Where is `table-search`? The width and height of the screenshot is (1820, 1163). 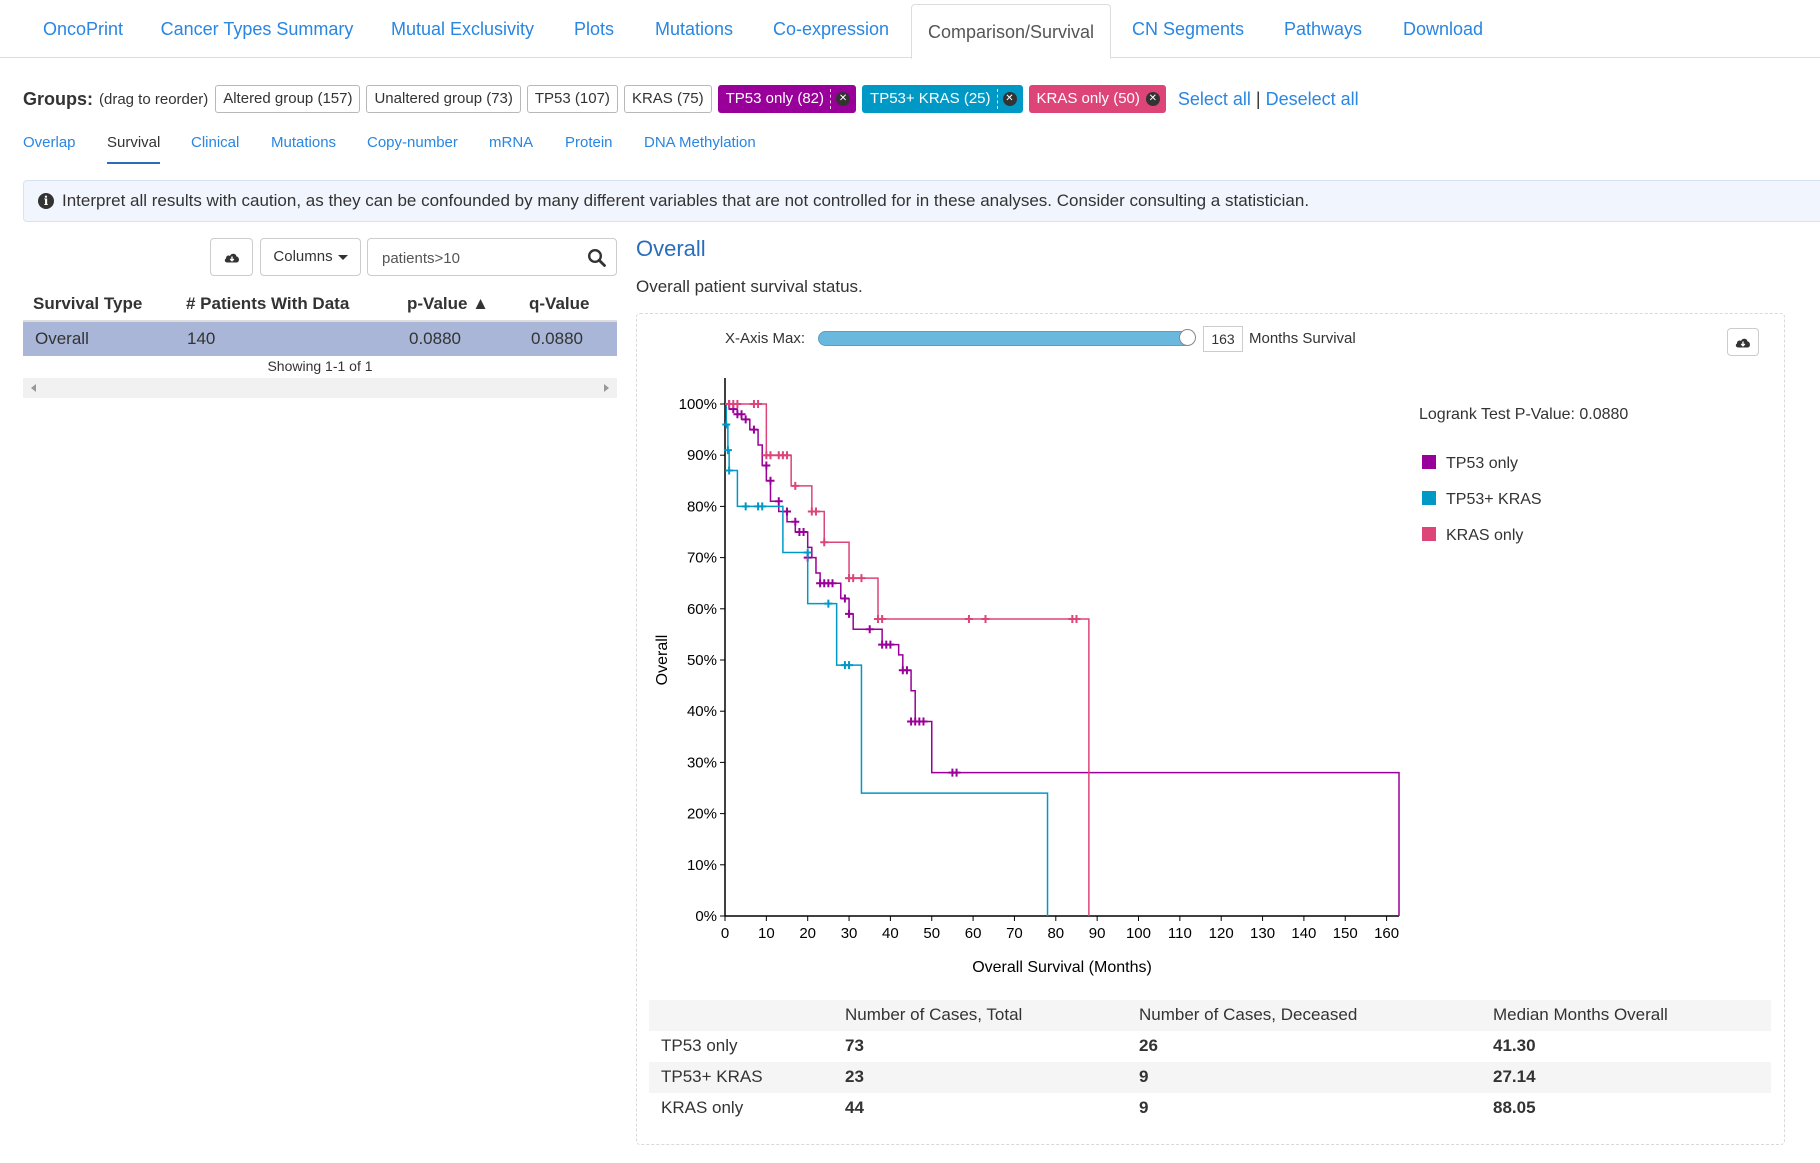 table-search is located at coordinates (492, 257).